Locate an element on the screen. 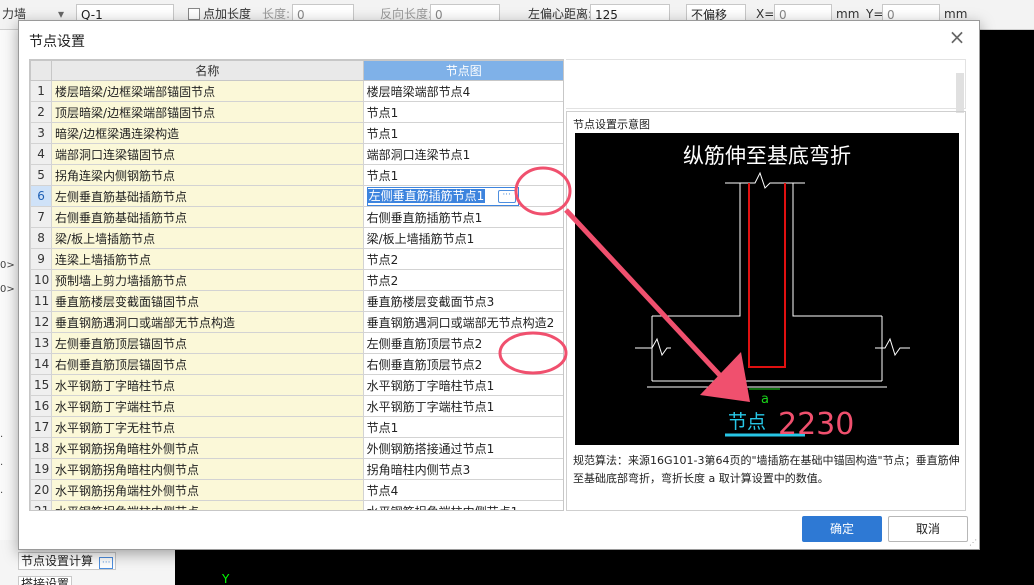  table-row: 21水平钢筋拐角端柱内侧节点水平钢筋拐角端柱内侧节点1 is located at coordinates (296, 505).